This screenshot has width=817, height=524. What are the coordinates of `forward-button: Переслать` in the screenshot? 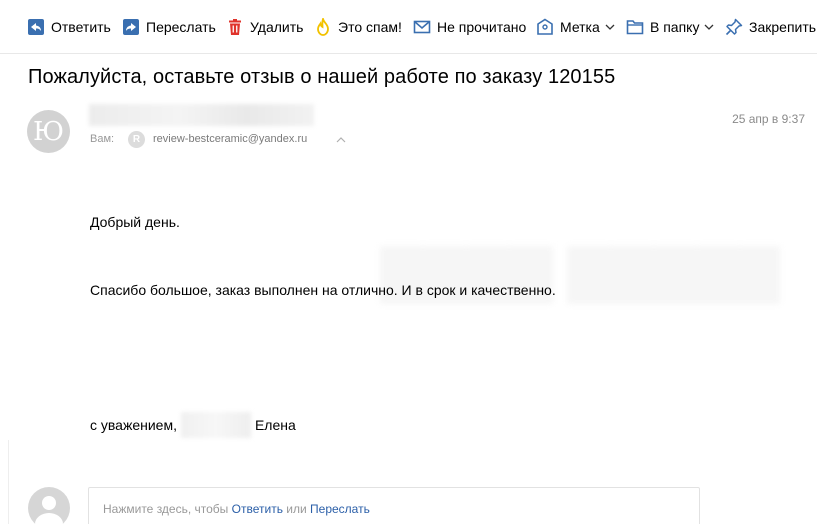 It's located at (169, 27).